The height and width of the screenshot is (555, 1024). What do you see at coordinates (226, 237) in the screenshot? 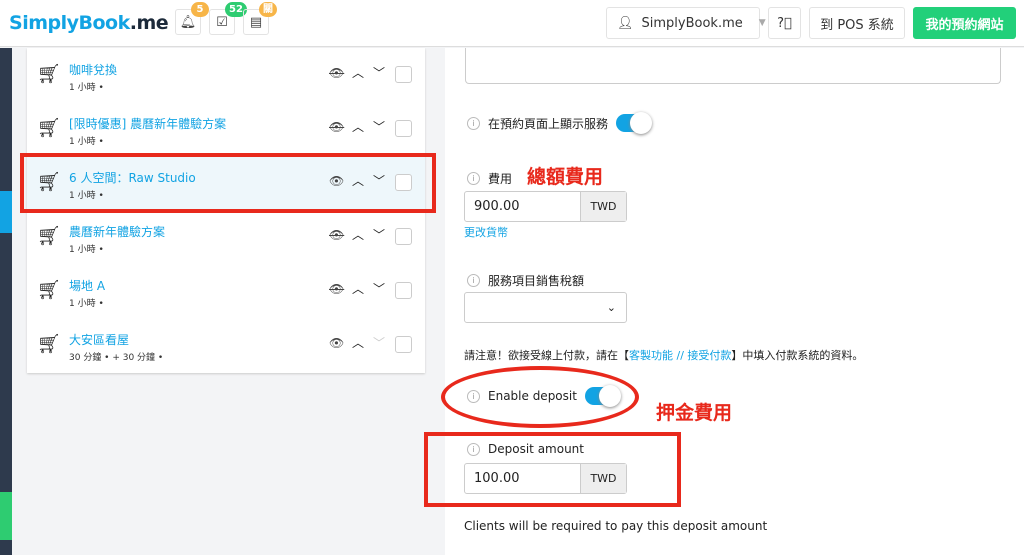
I see `service-row: 🛒︎ 農曆新年體驗方案 1 小時 • 👁︎ ︿ ﹀` at bounding box center [226, 237].